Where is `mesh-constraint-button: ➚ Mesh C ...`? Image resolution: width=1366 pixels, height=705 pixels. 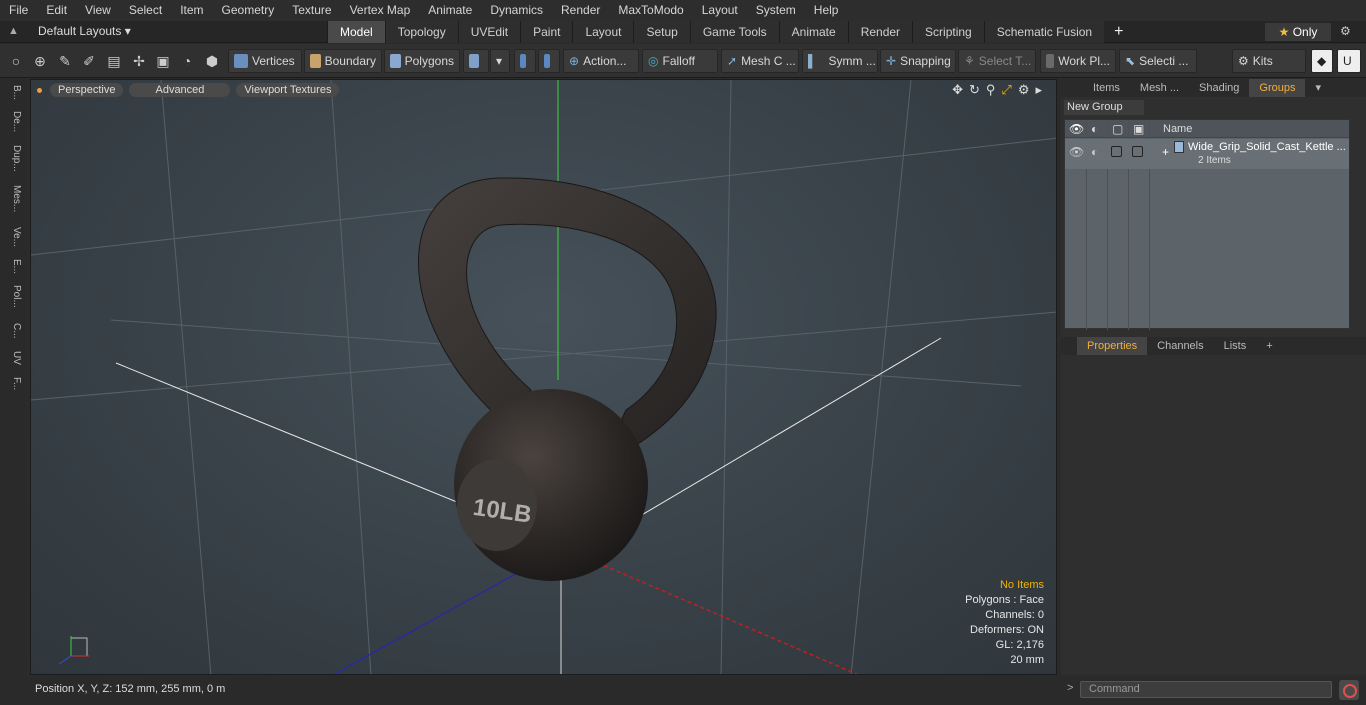
mesh-constraint-button: ➚ Mesh C ... is located at coordinates (760, 61).